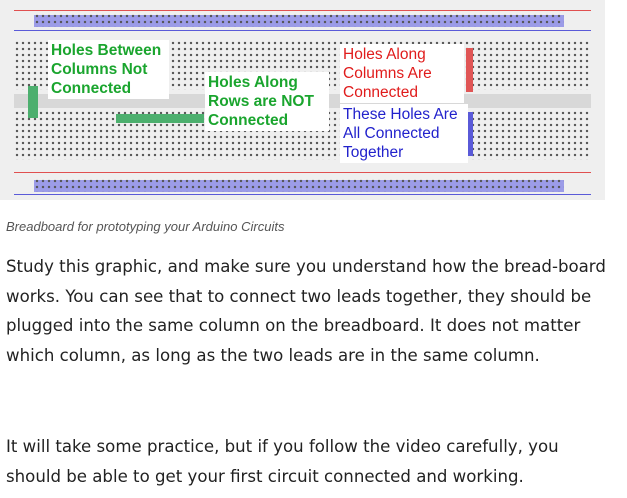 This screenshot has width=627, height=498. What do you see at coordinates (302, 10) in the screenshot?
I see `top-red-rail-line` at bounding box center [302, 10].